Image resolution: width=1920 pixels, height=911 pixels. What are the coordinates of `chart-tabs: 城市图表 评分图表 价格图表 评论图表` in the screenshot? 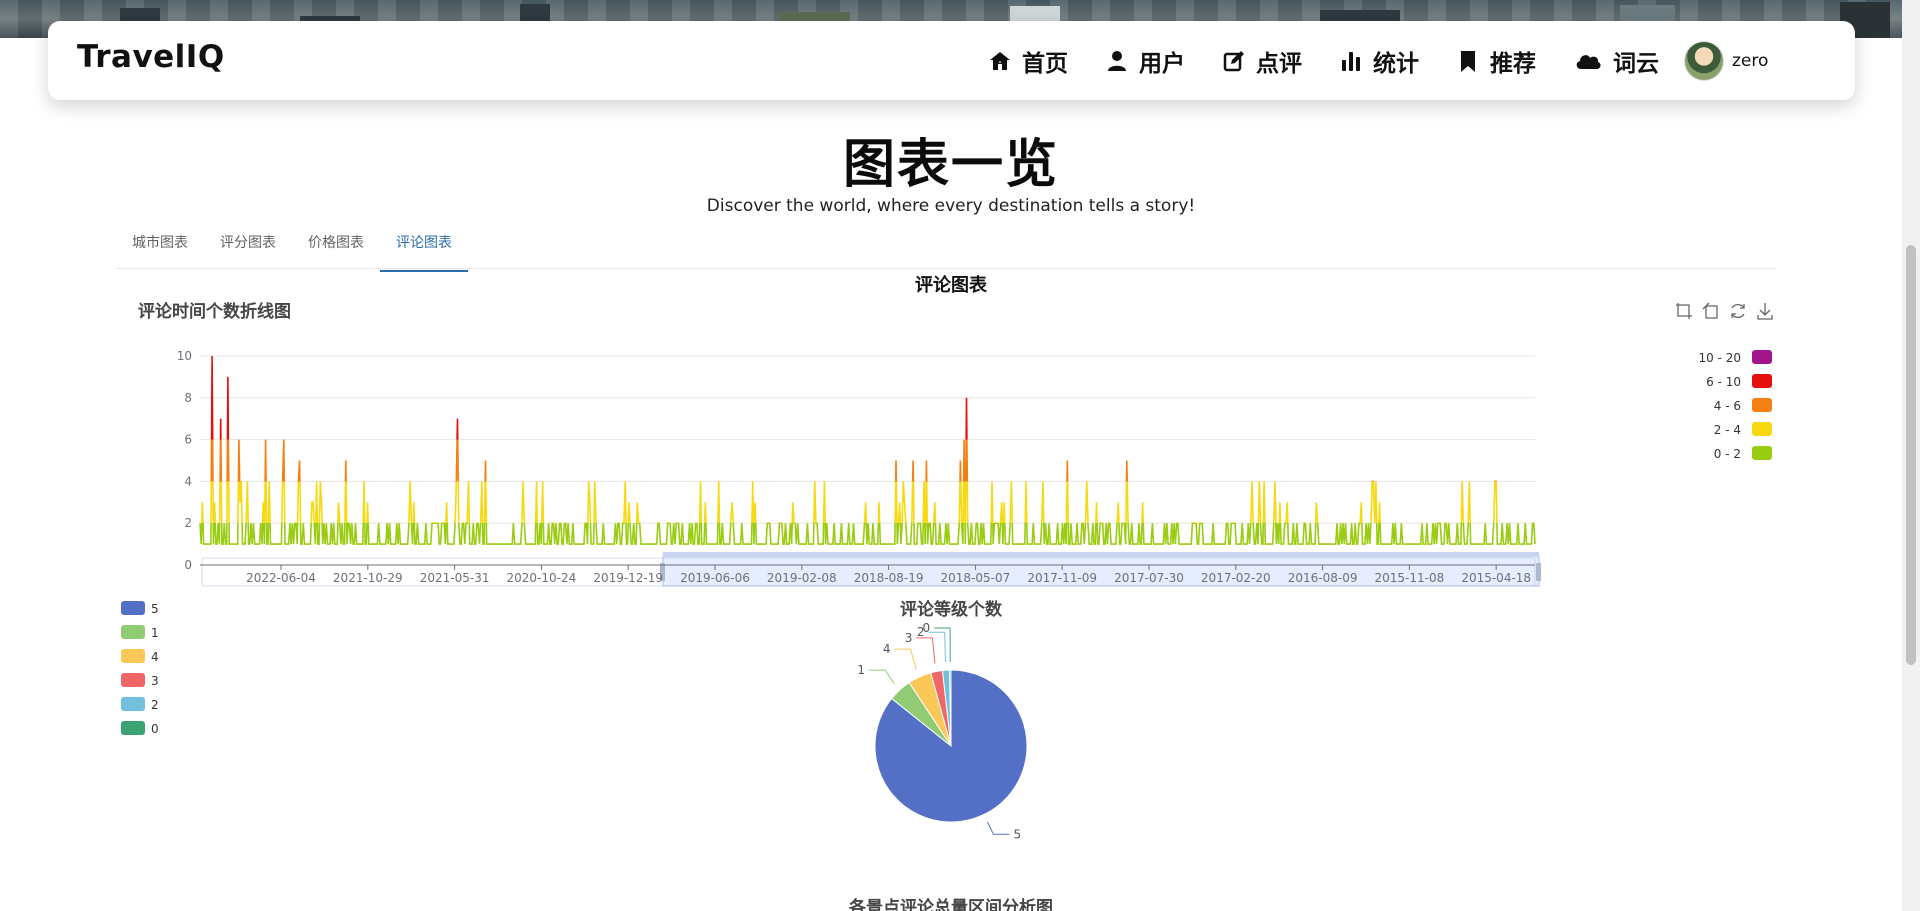 It's located at (292, 249).